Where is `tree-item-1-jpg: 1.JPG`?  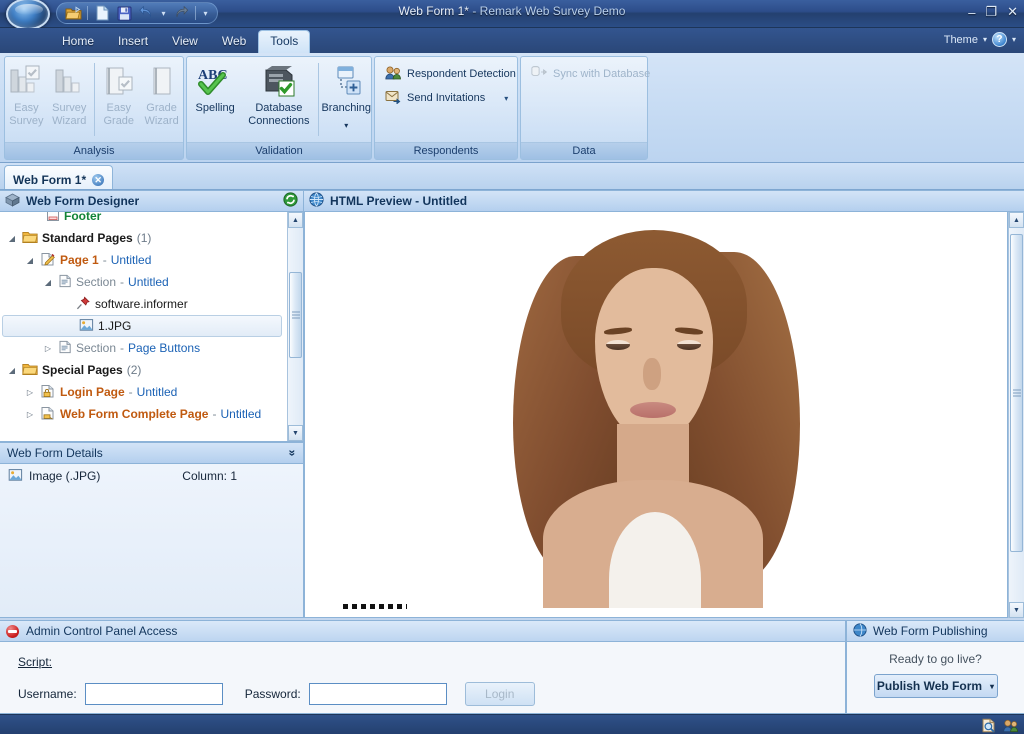
tree-item-1-jpg: 1.JPG is located at coordinates (142, 326).